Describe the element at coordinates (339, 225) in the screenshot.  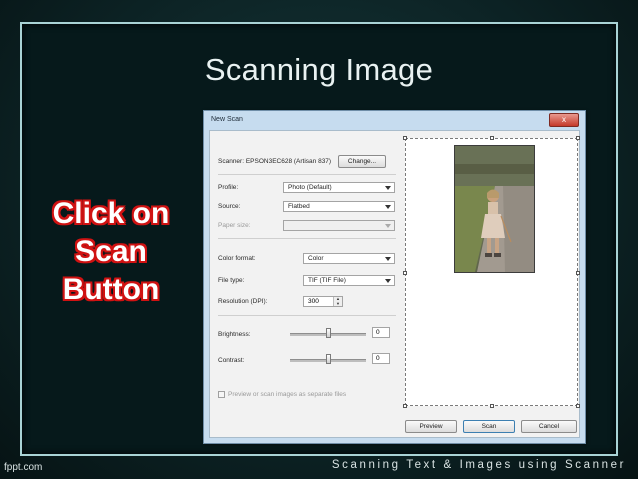
I see `paper-size-select` at that location.